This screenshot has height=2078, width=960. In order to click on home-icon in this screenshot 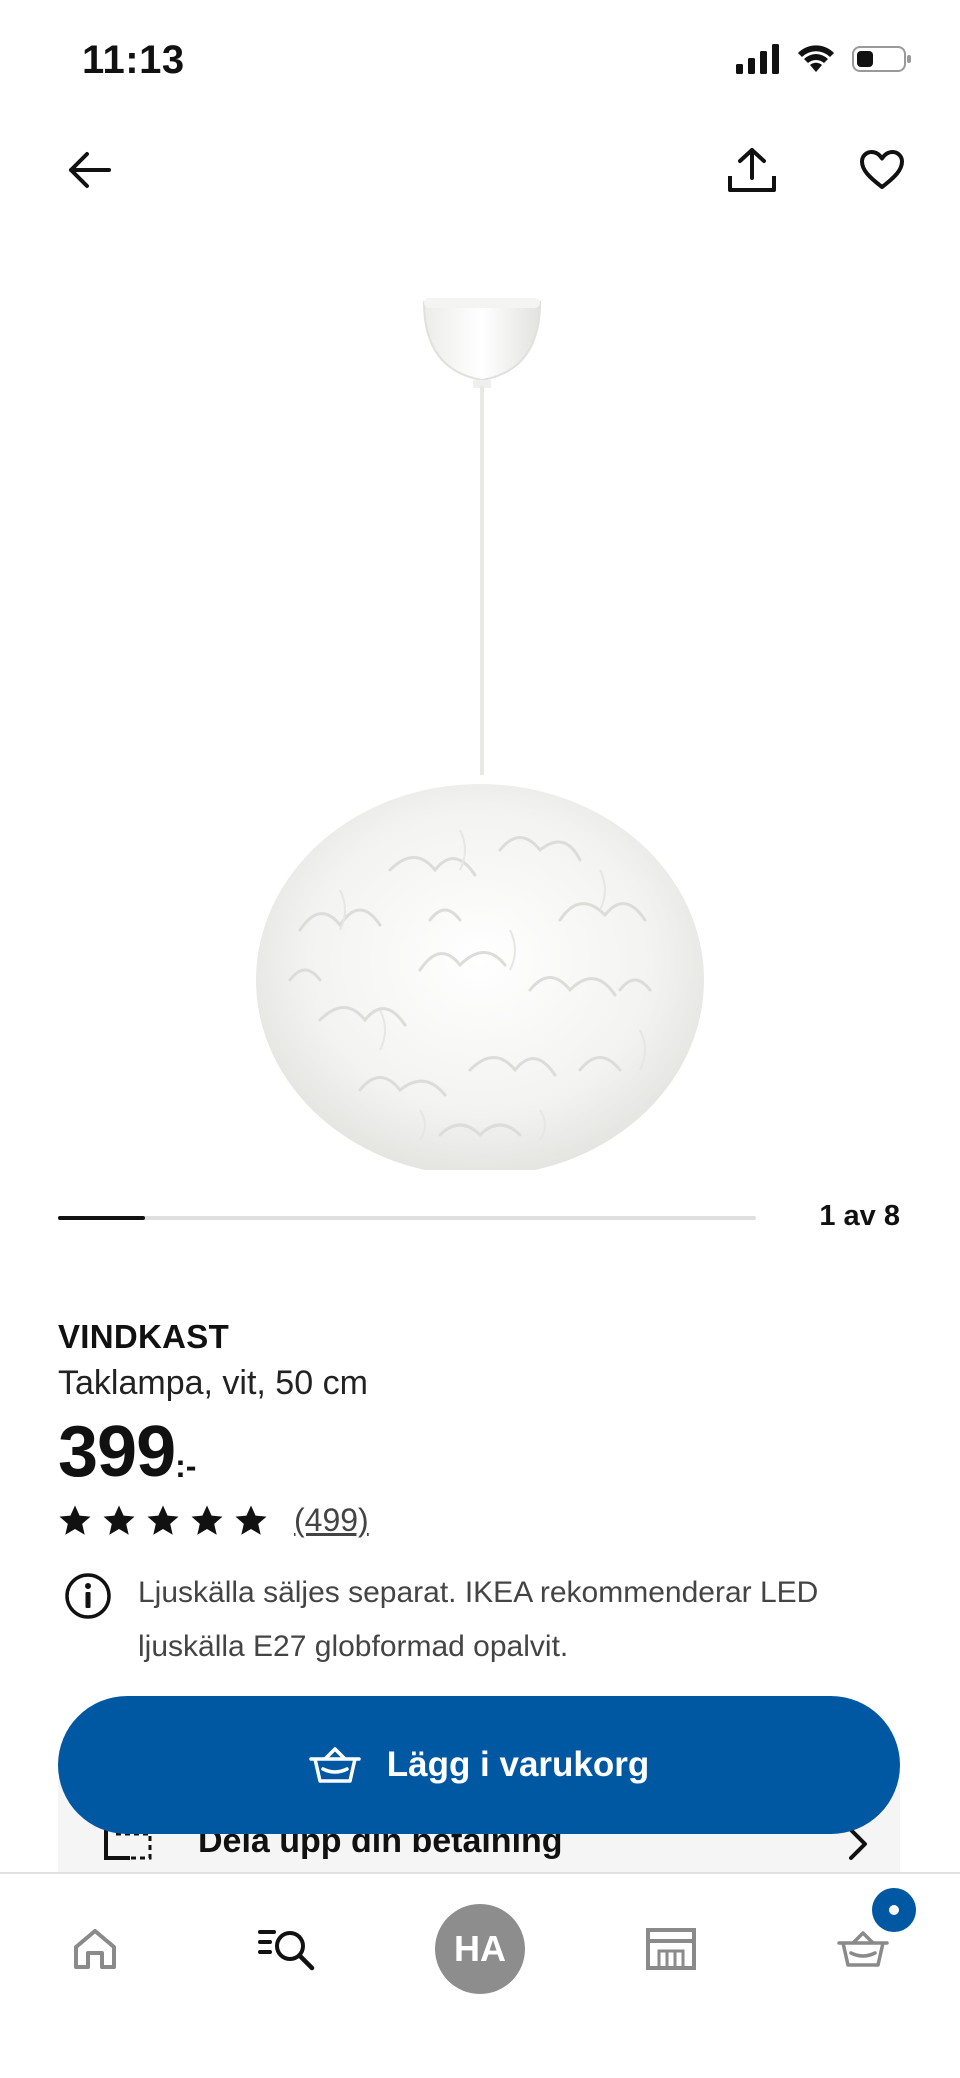, I will do `click(95, 1949)`.